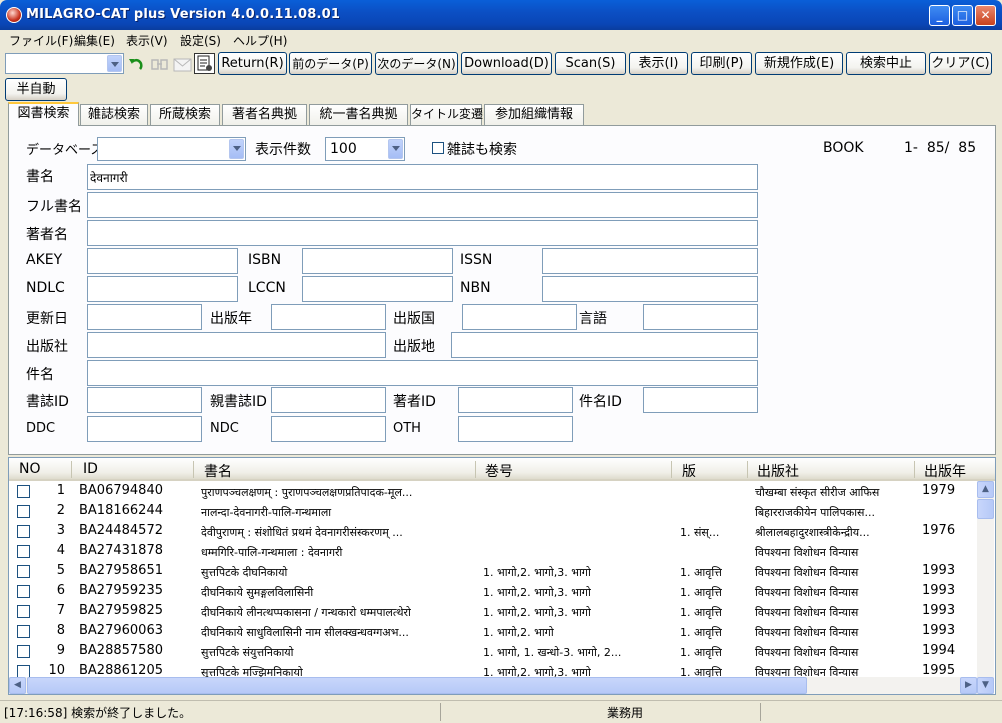  What do you see at coordinates (17, 685) in the screenshot?
I see `scroll-left-icon: ◀` at bounding box center [17, 685].